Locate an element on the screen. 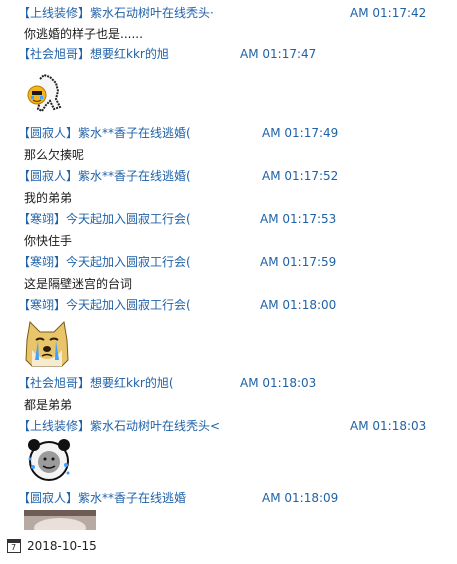 The height and width of the screenshot is (564, 457). message-sender: 【上线装修】紫水石动树叶在线秃头< is located at coordinates (119, 426).